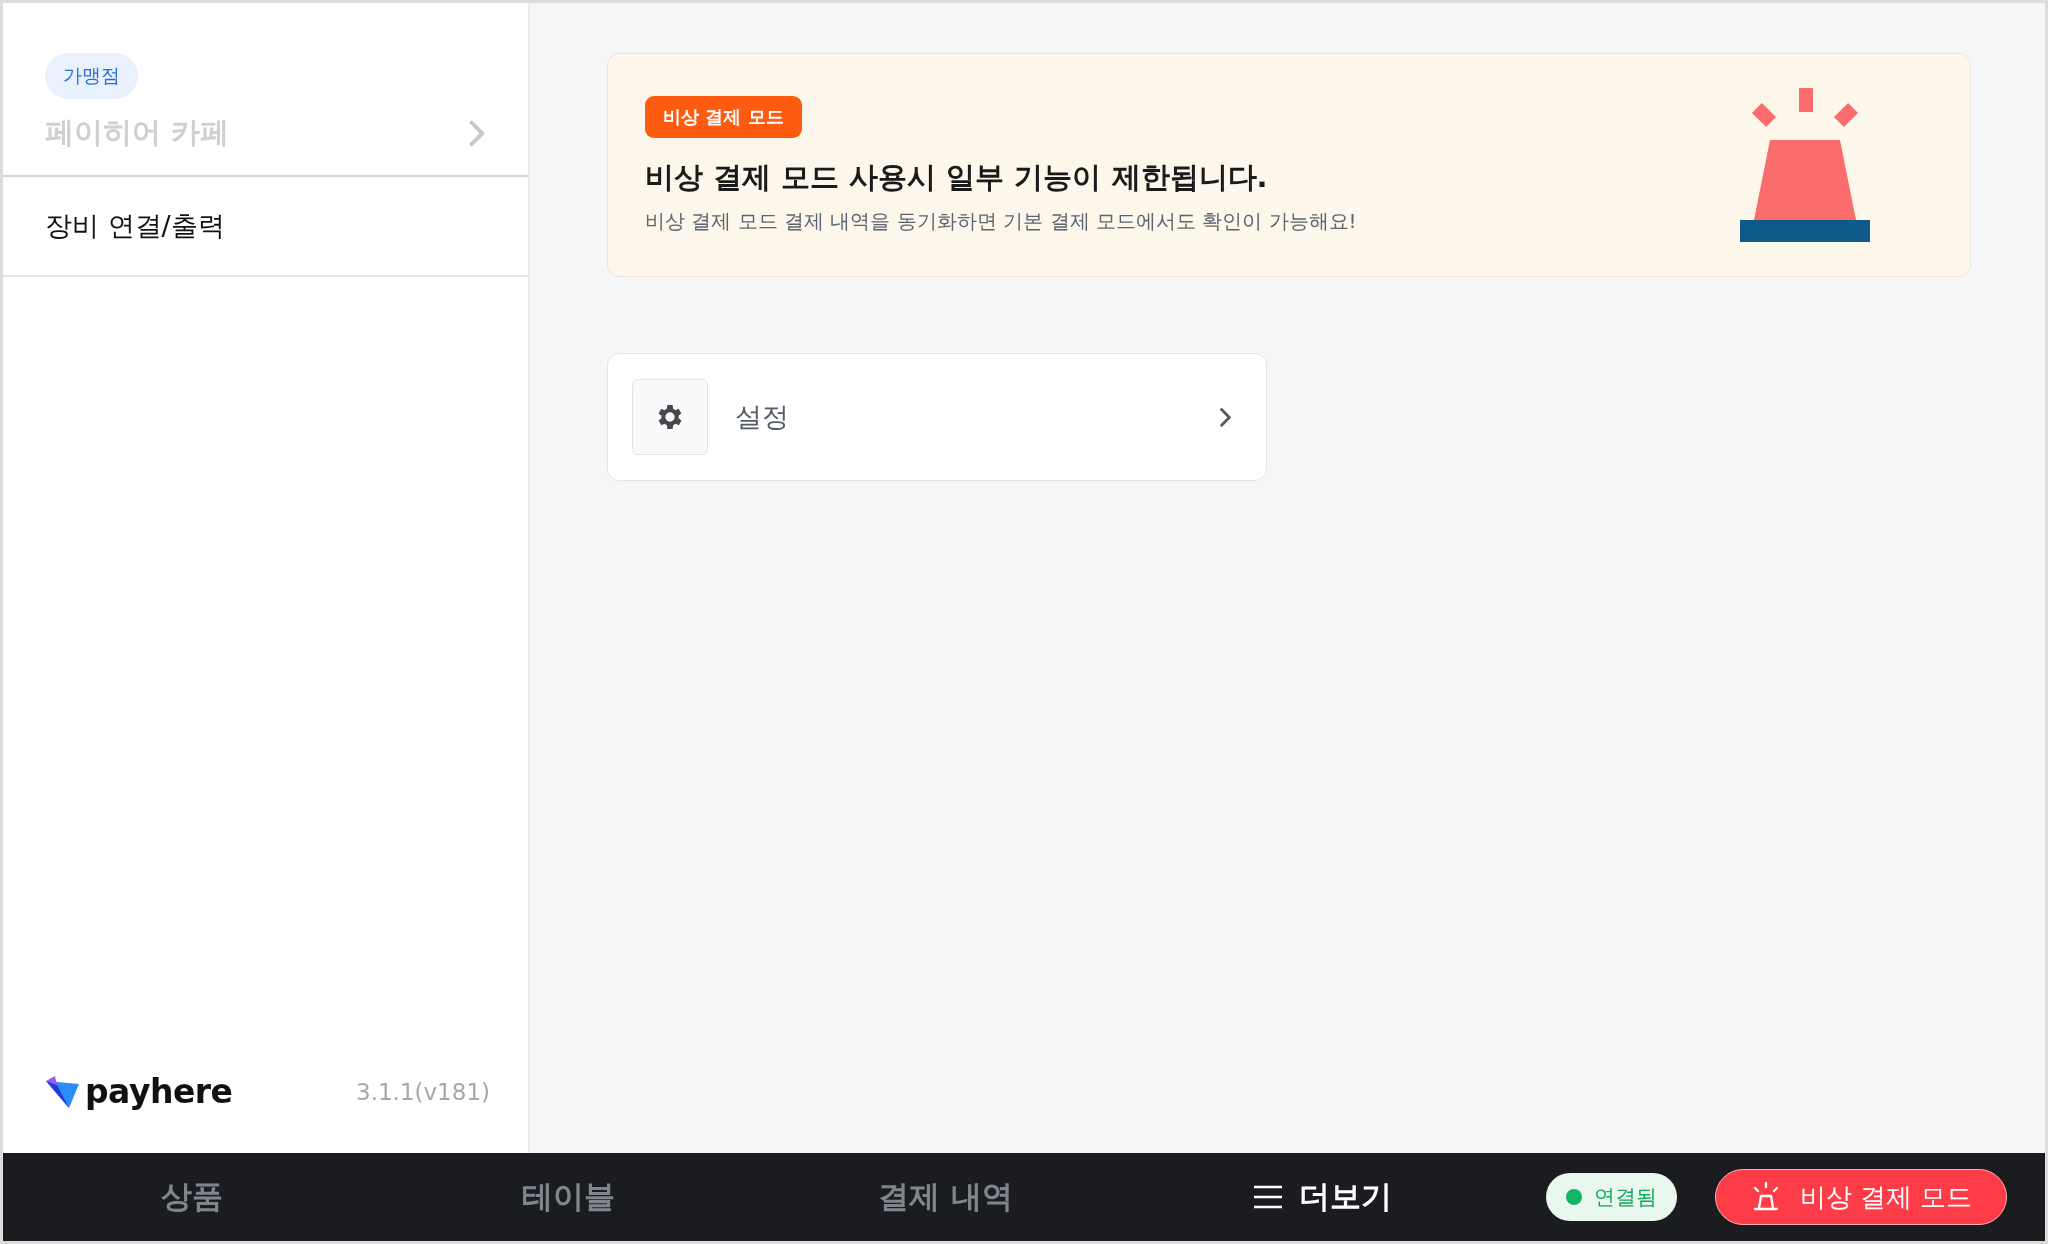  What do you see at coordinates (423, 1091) in the screenshot?
I see `version-text: 3.1.1(v181)` at bounding box center [423, 1091].